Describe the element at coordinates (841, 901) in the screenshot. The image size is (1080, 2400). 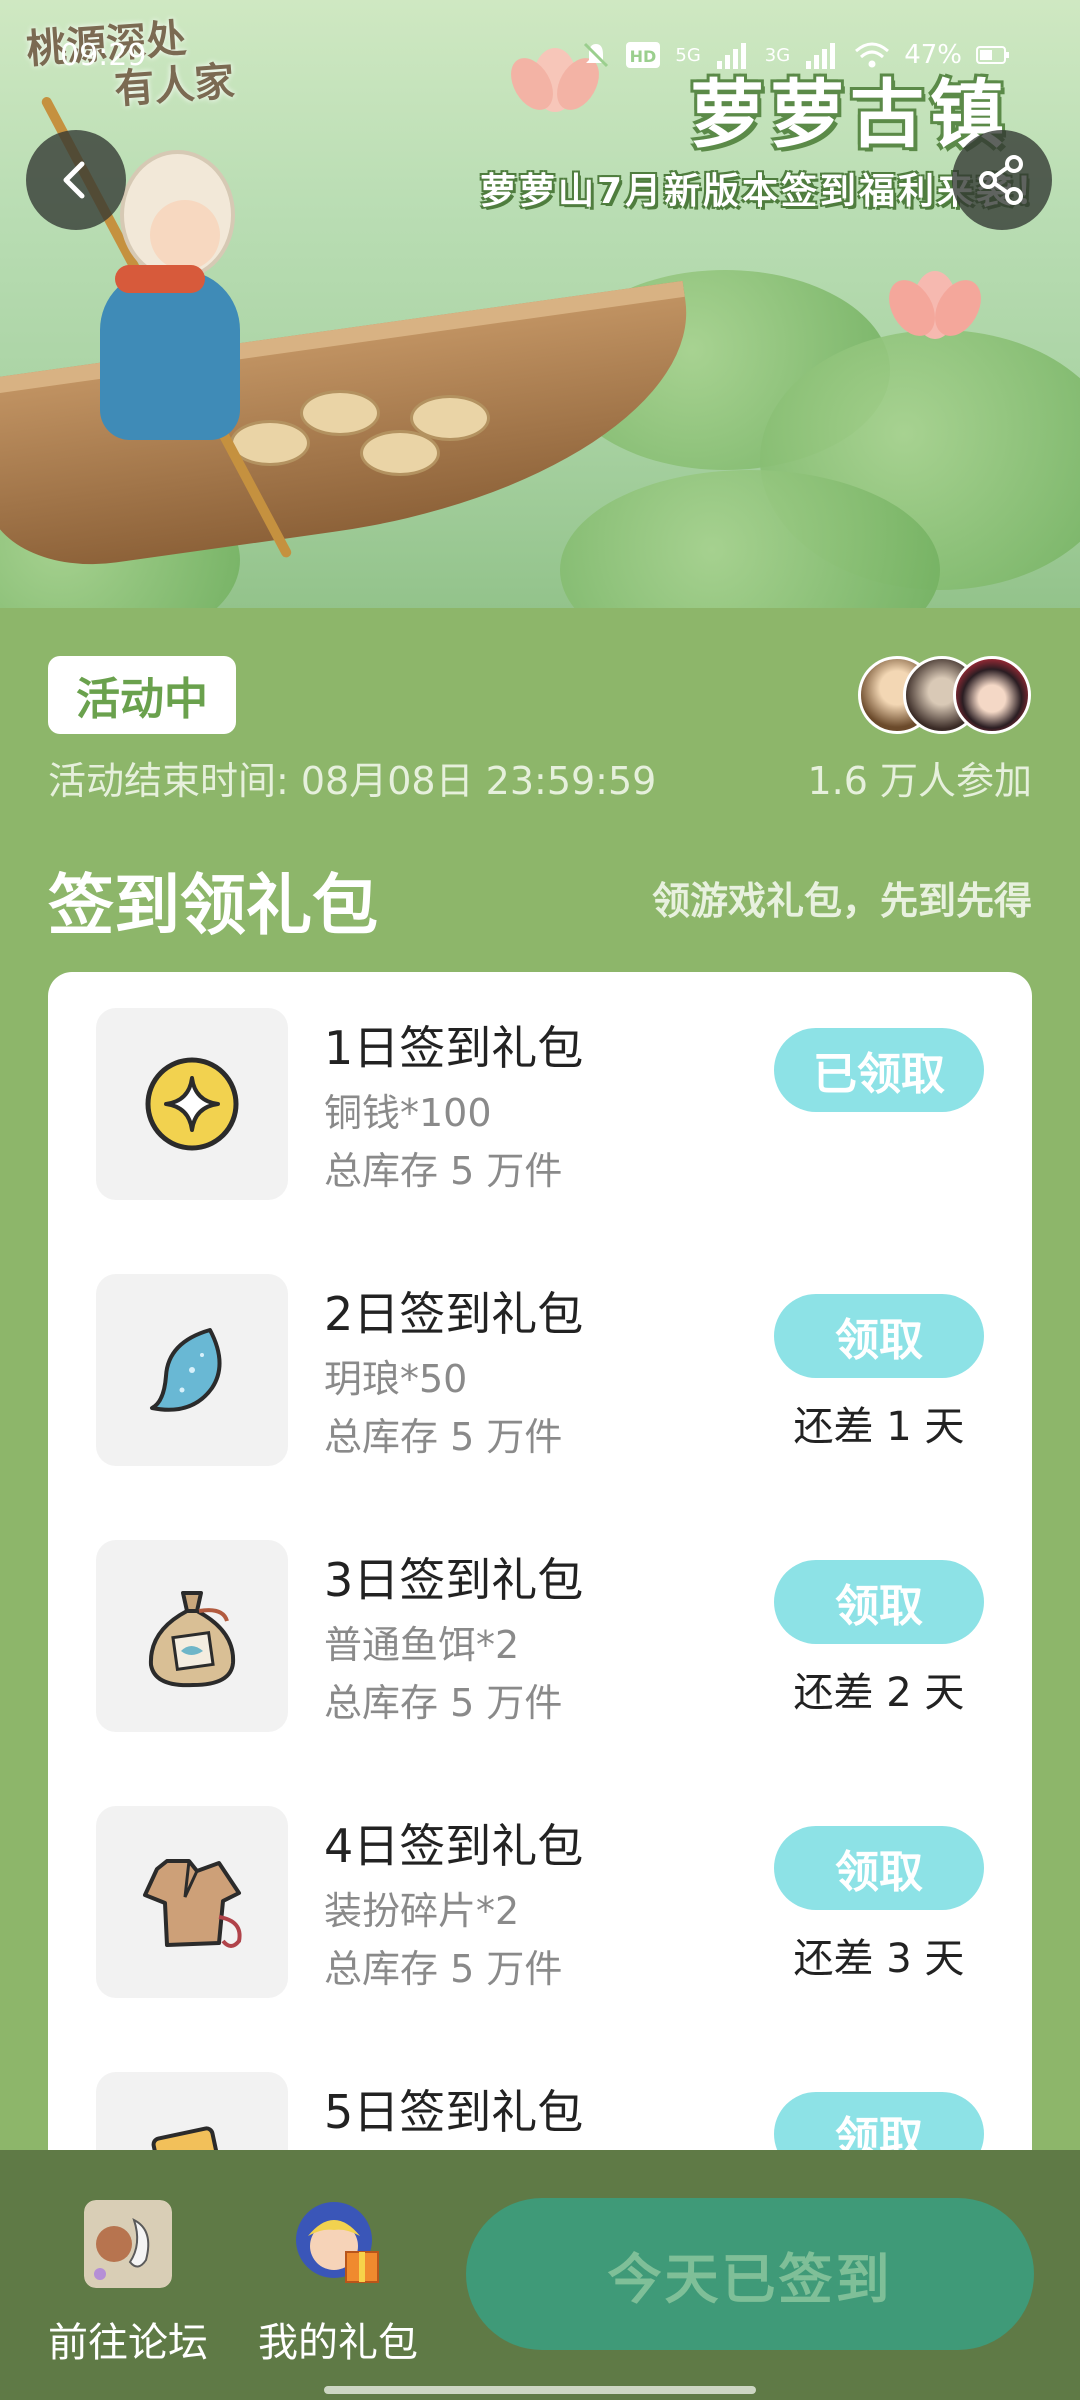
I see `section-hint: 领游戏礼包，先到先得` at that location.